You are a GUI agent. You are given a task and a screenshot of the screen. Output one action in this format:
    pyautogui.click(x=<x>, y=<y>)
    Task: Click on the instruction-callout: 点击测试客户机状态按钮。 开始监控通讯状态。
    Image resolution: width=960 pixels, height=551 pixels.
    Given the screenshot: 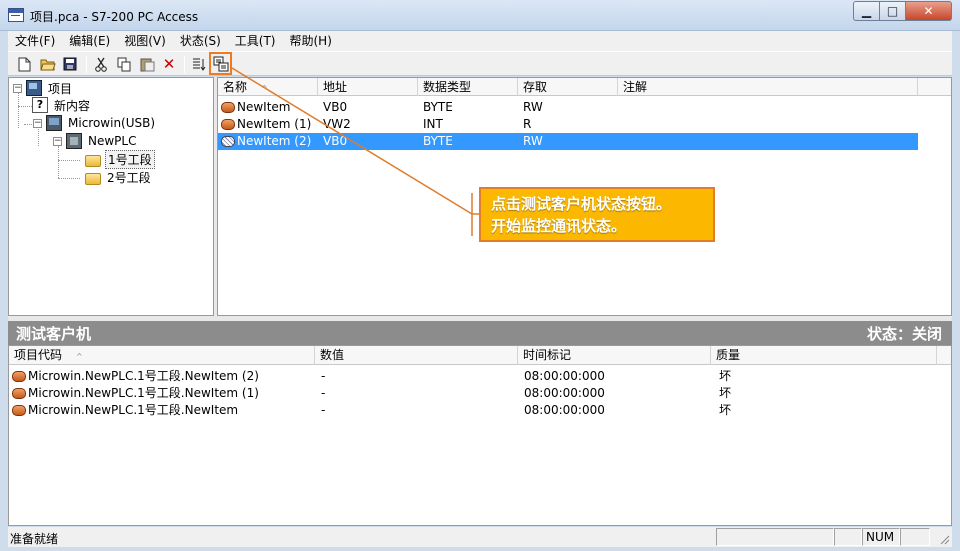 What is the action you would take?
    pyautogui.click(x=597, y=214)
    